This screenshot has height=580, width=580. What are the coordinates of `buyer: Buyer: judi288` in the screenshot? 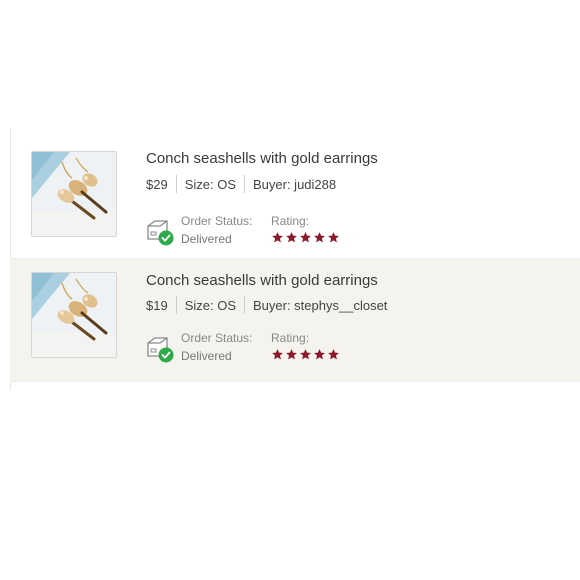 It's located at (294, 184).